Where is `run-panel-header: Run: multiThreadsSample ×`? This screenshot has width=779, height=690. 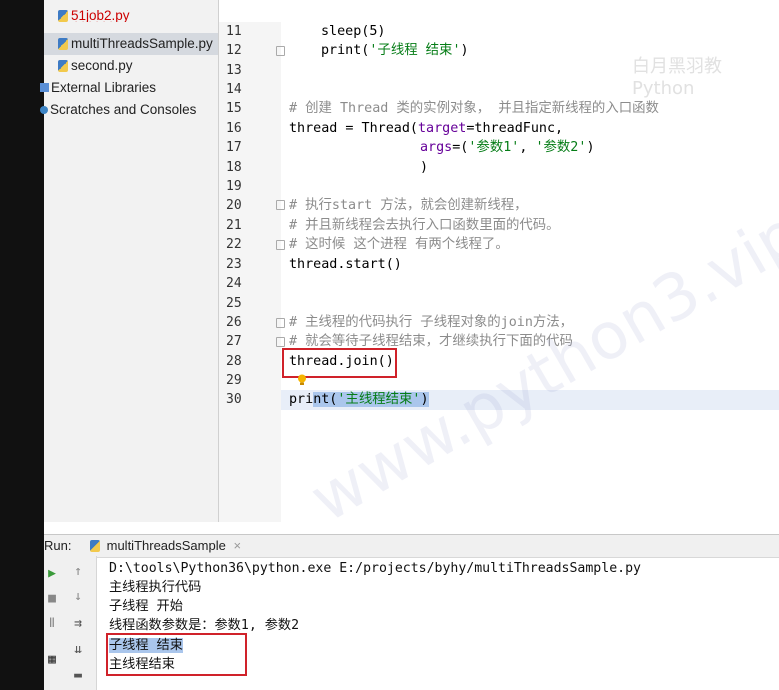
run-panel-header: Run: multiThreadsSample × is located at coordinates (411, 546).